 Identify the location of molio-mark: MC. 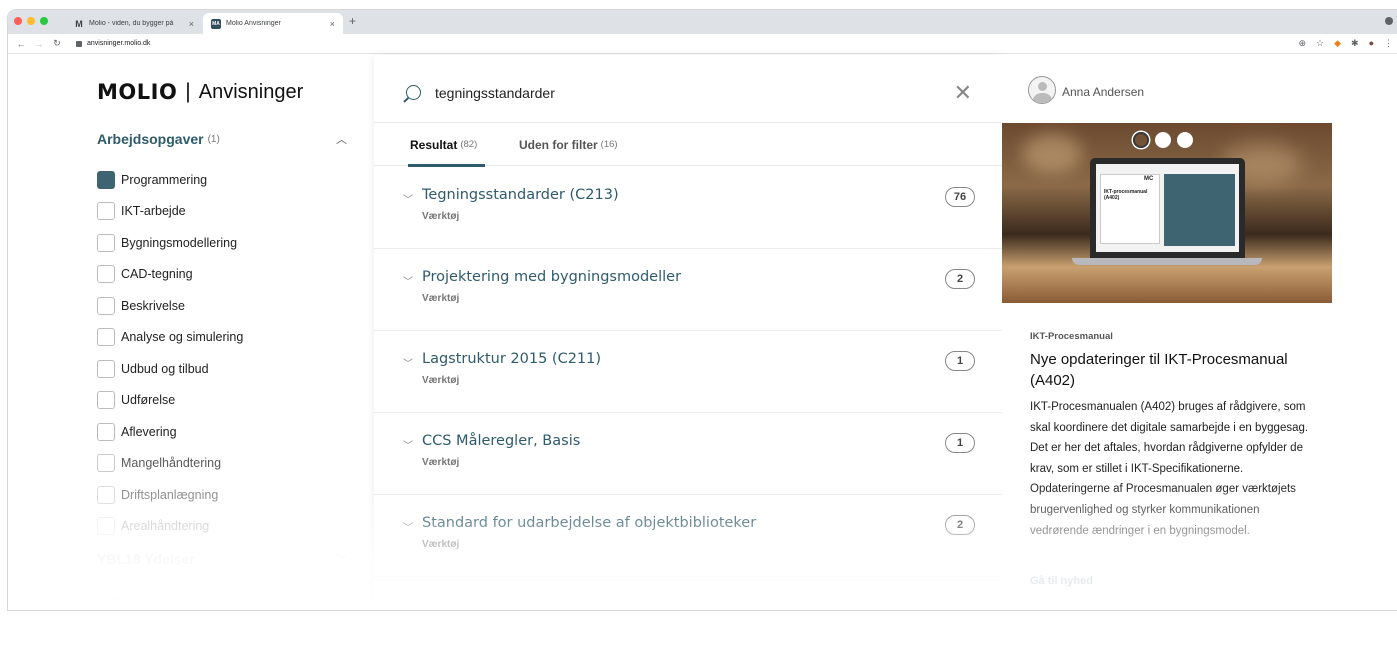
(1149, 179).